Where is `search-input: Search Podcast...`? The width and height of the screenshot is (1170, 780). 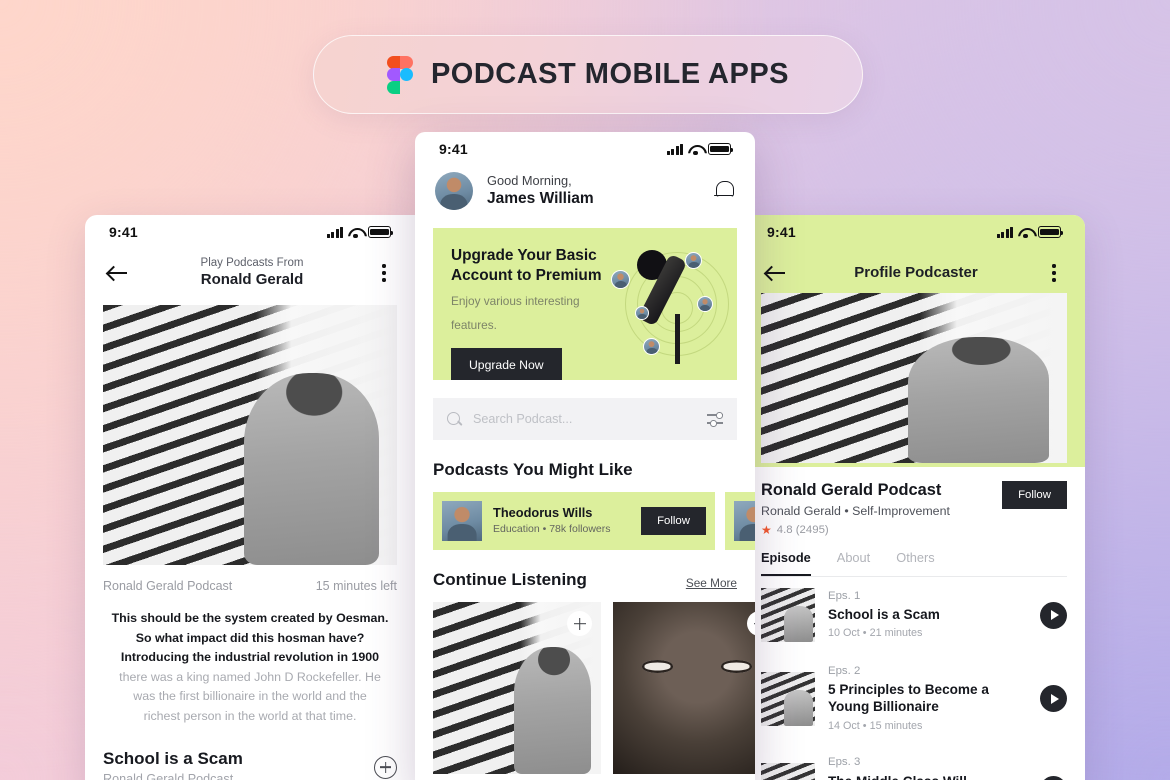 search-input: Search Podcast... is located at coordinates (584, 419).